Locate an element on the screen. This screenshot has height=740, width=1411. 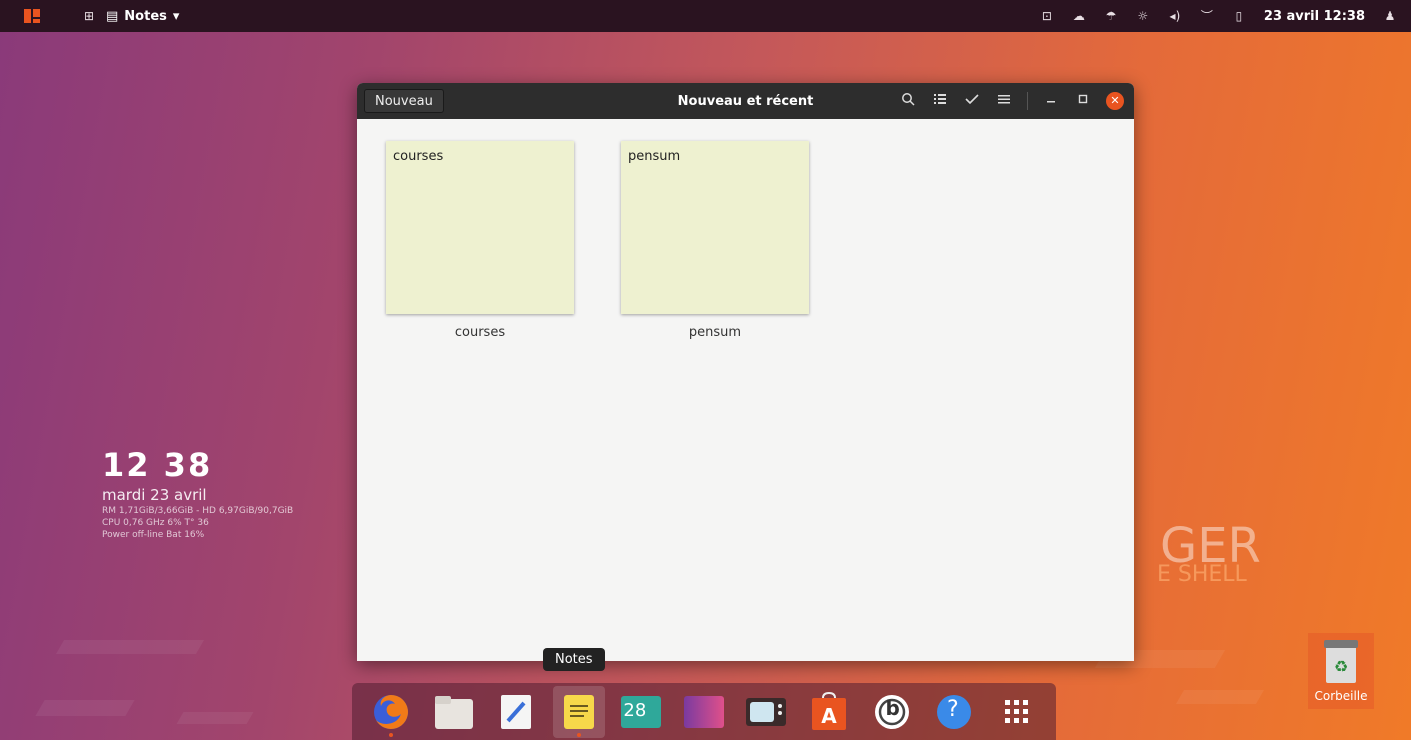
widget-ram: RM 1,71GiB/3,66GiB - HD 6,97GiB/90,7GiB is located at coordinates (198, 511).